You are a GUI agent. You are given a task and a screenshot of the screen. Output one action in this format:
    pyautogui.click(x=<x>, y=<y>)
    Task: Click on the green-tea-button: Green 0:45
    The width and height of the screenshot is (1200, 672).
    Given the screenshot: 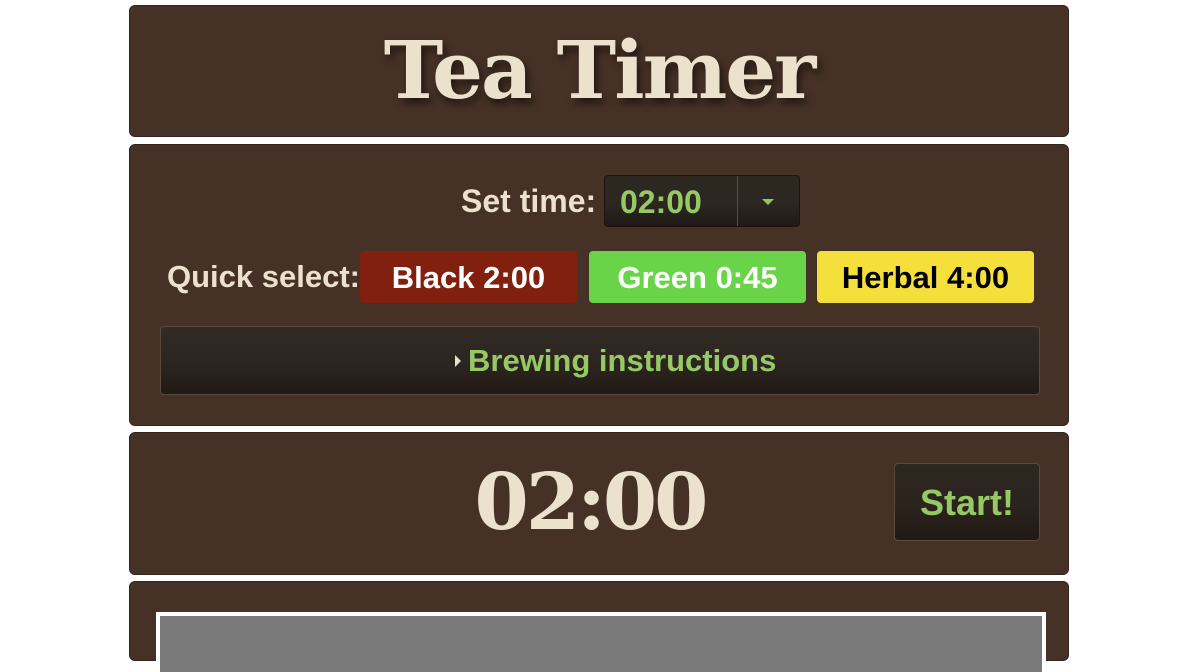 What is the action you would take?
    pyautogui.click(x=697, y=277)
    